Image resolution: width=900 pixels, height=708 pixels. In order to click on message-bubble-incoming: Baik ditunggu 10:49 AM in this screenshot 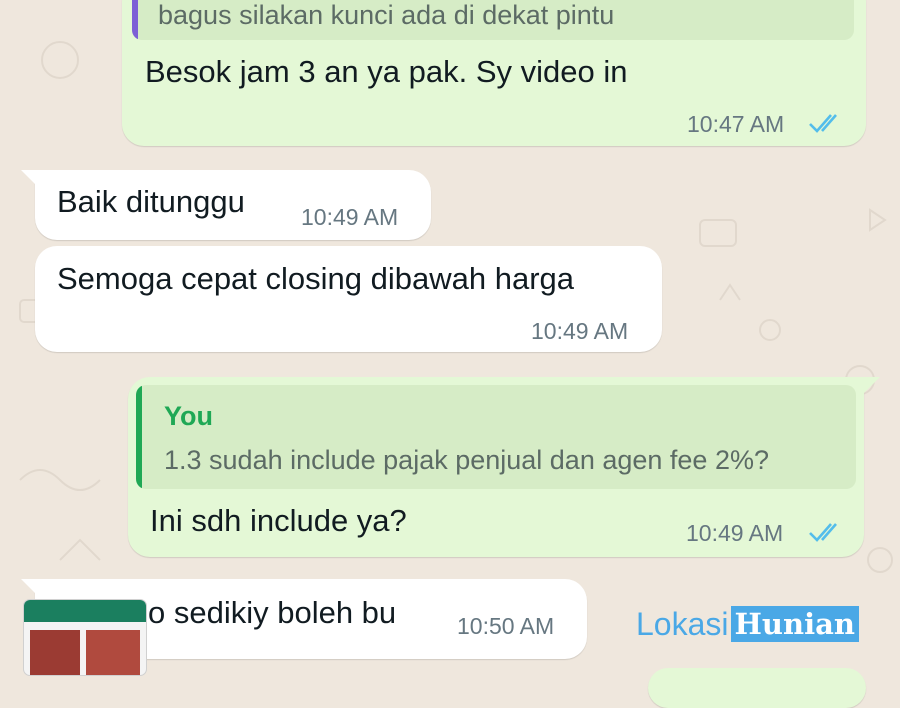, I will do `click(233, 205)`.